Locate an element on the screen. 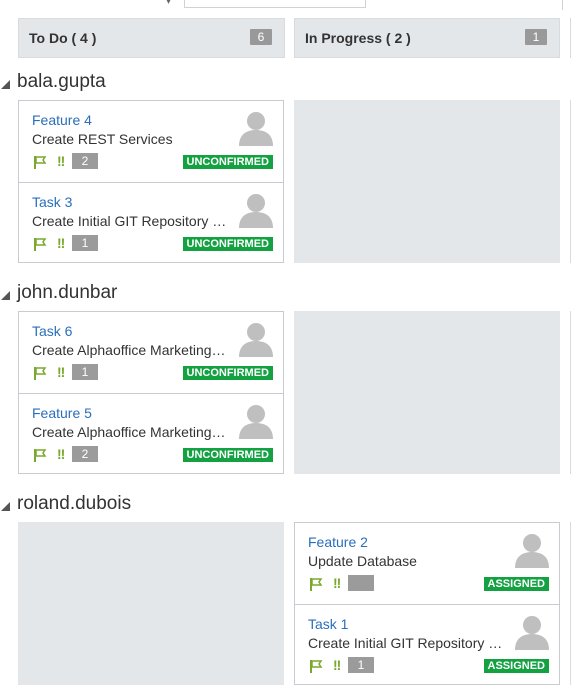 The width and height of the screenshot is (572, 698). story-points-badge is located at coordinates (361, 583).